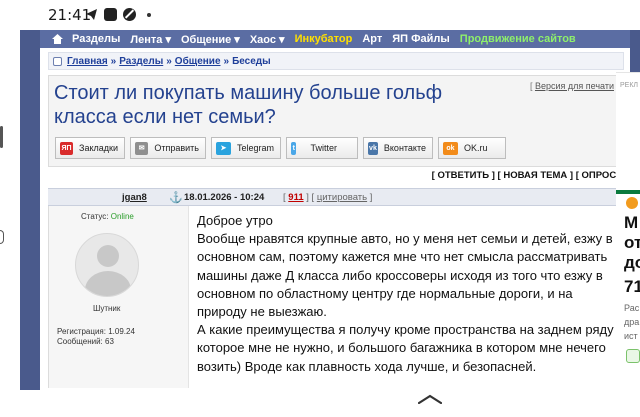 This screenshot has width=640, height=417. I want to click on user-stats: Регистрация: 1.09.24 Сообщений: 63, so click(96, 337).